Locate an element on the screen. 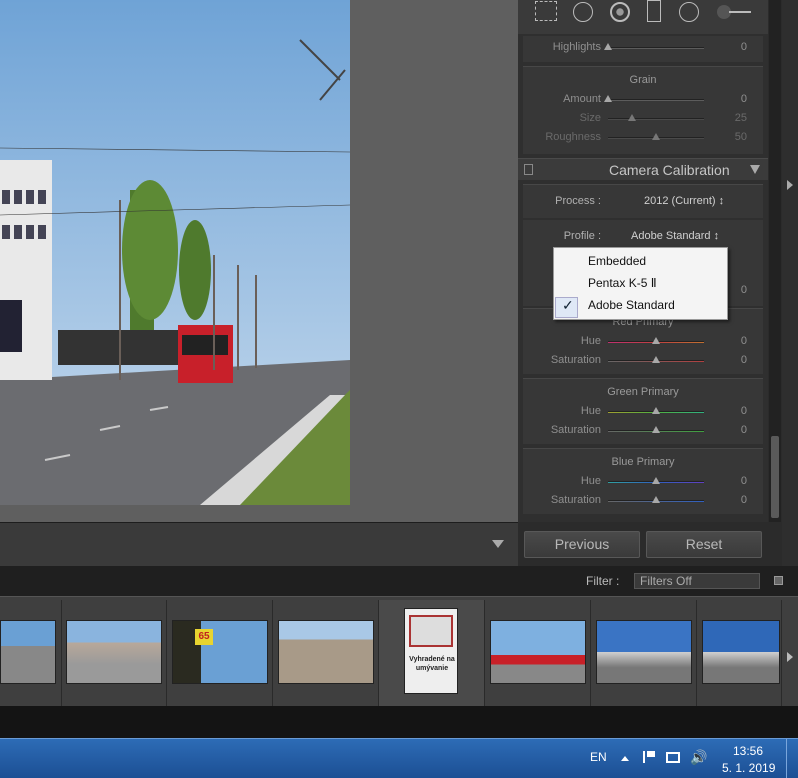  thumbnail-5: Vyhradené na umývanie is located at coordinates (431, 651).